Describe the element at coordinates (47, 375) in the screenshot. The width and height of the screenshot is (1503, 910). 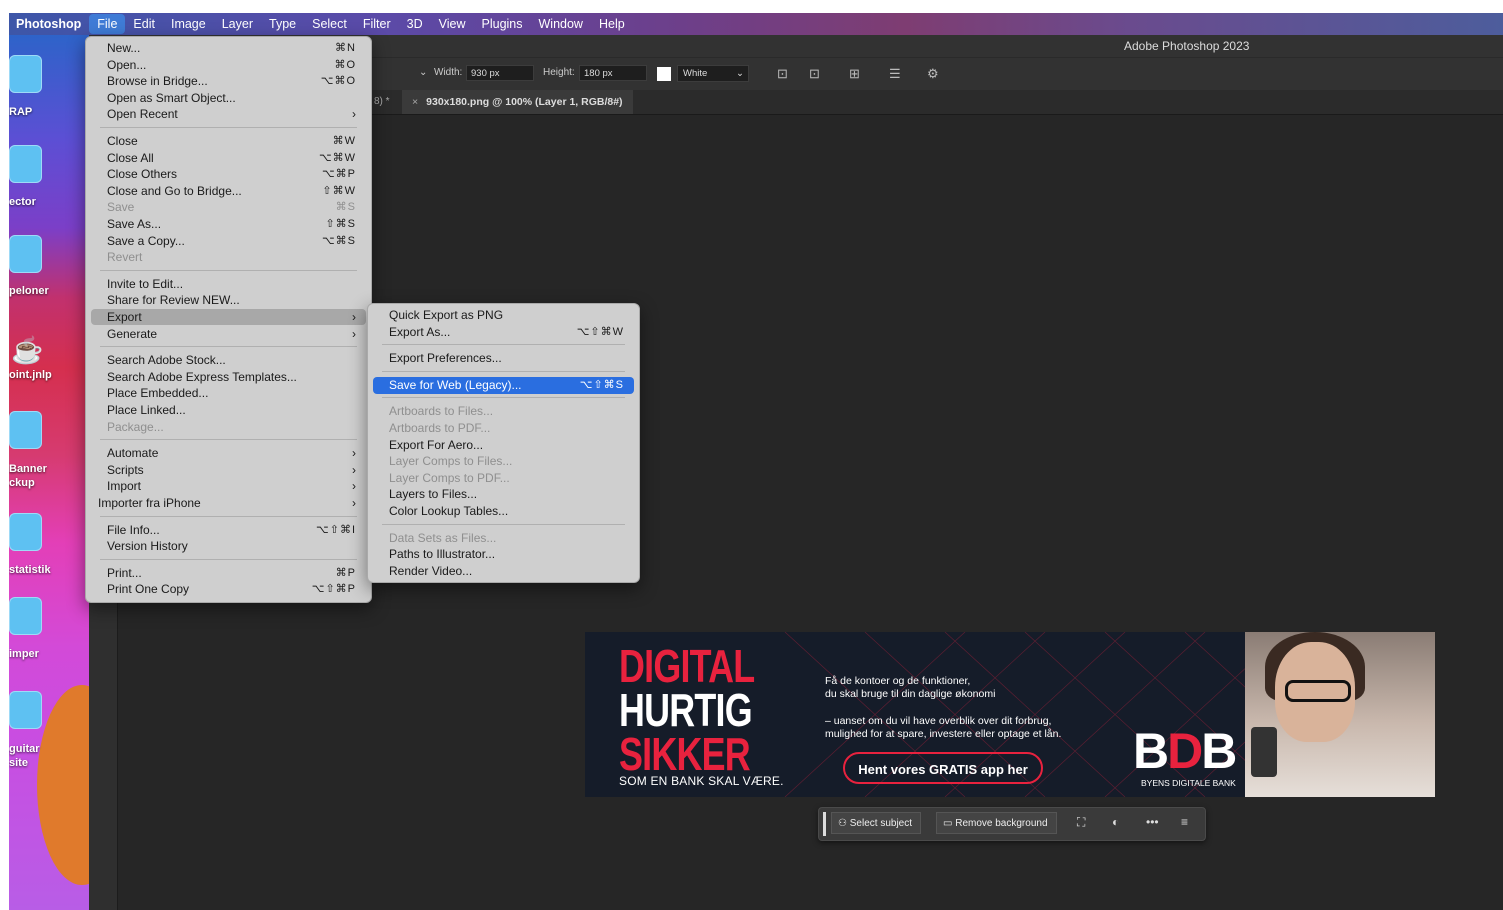
I see `desktop-item-label: oint.jnlp` at that location.